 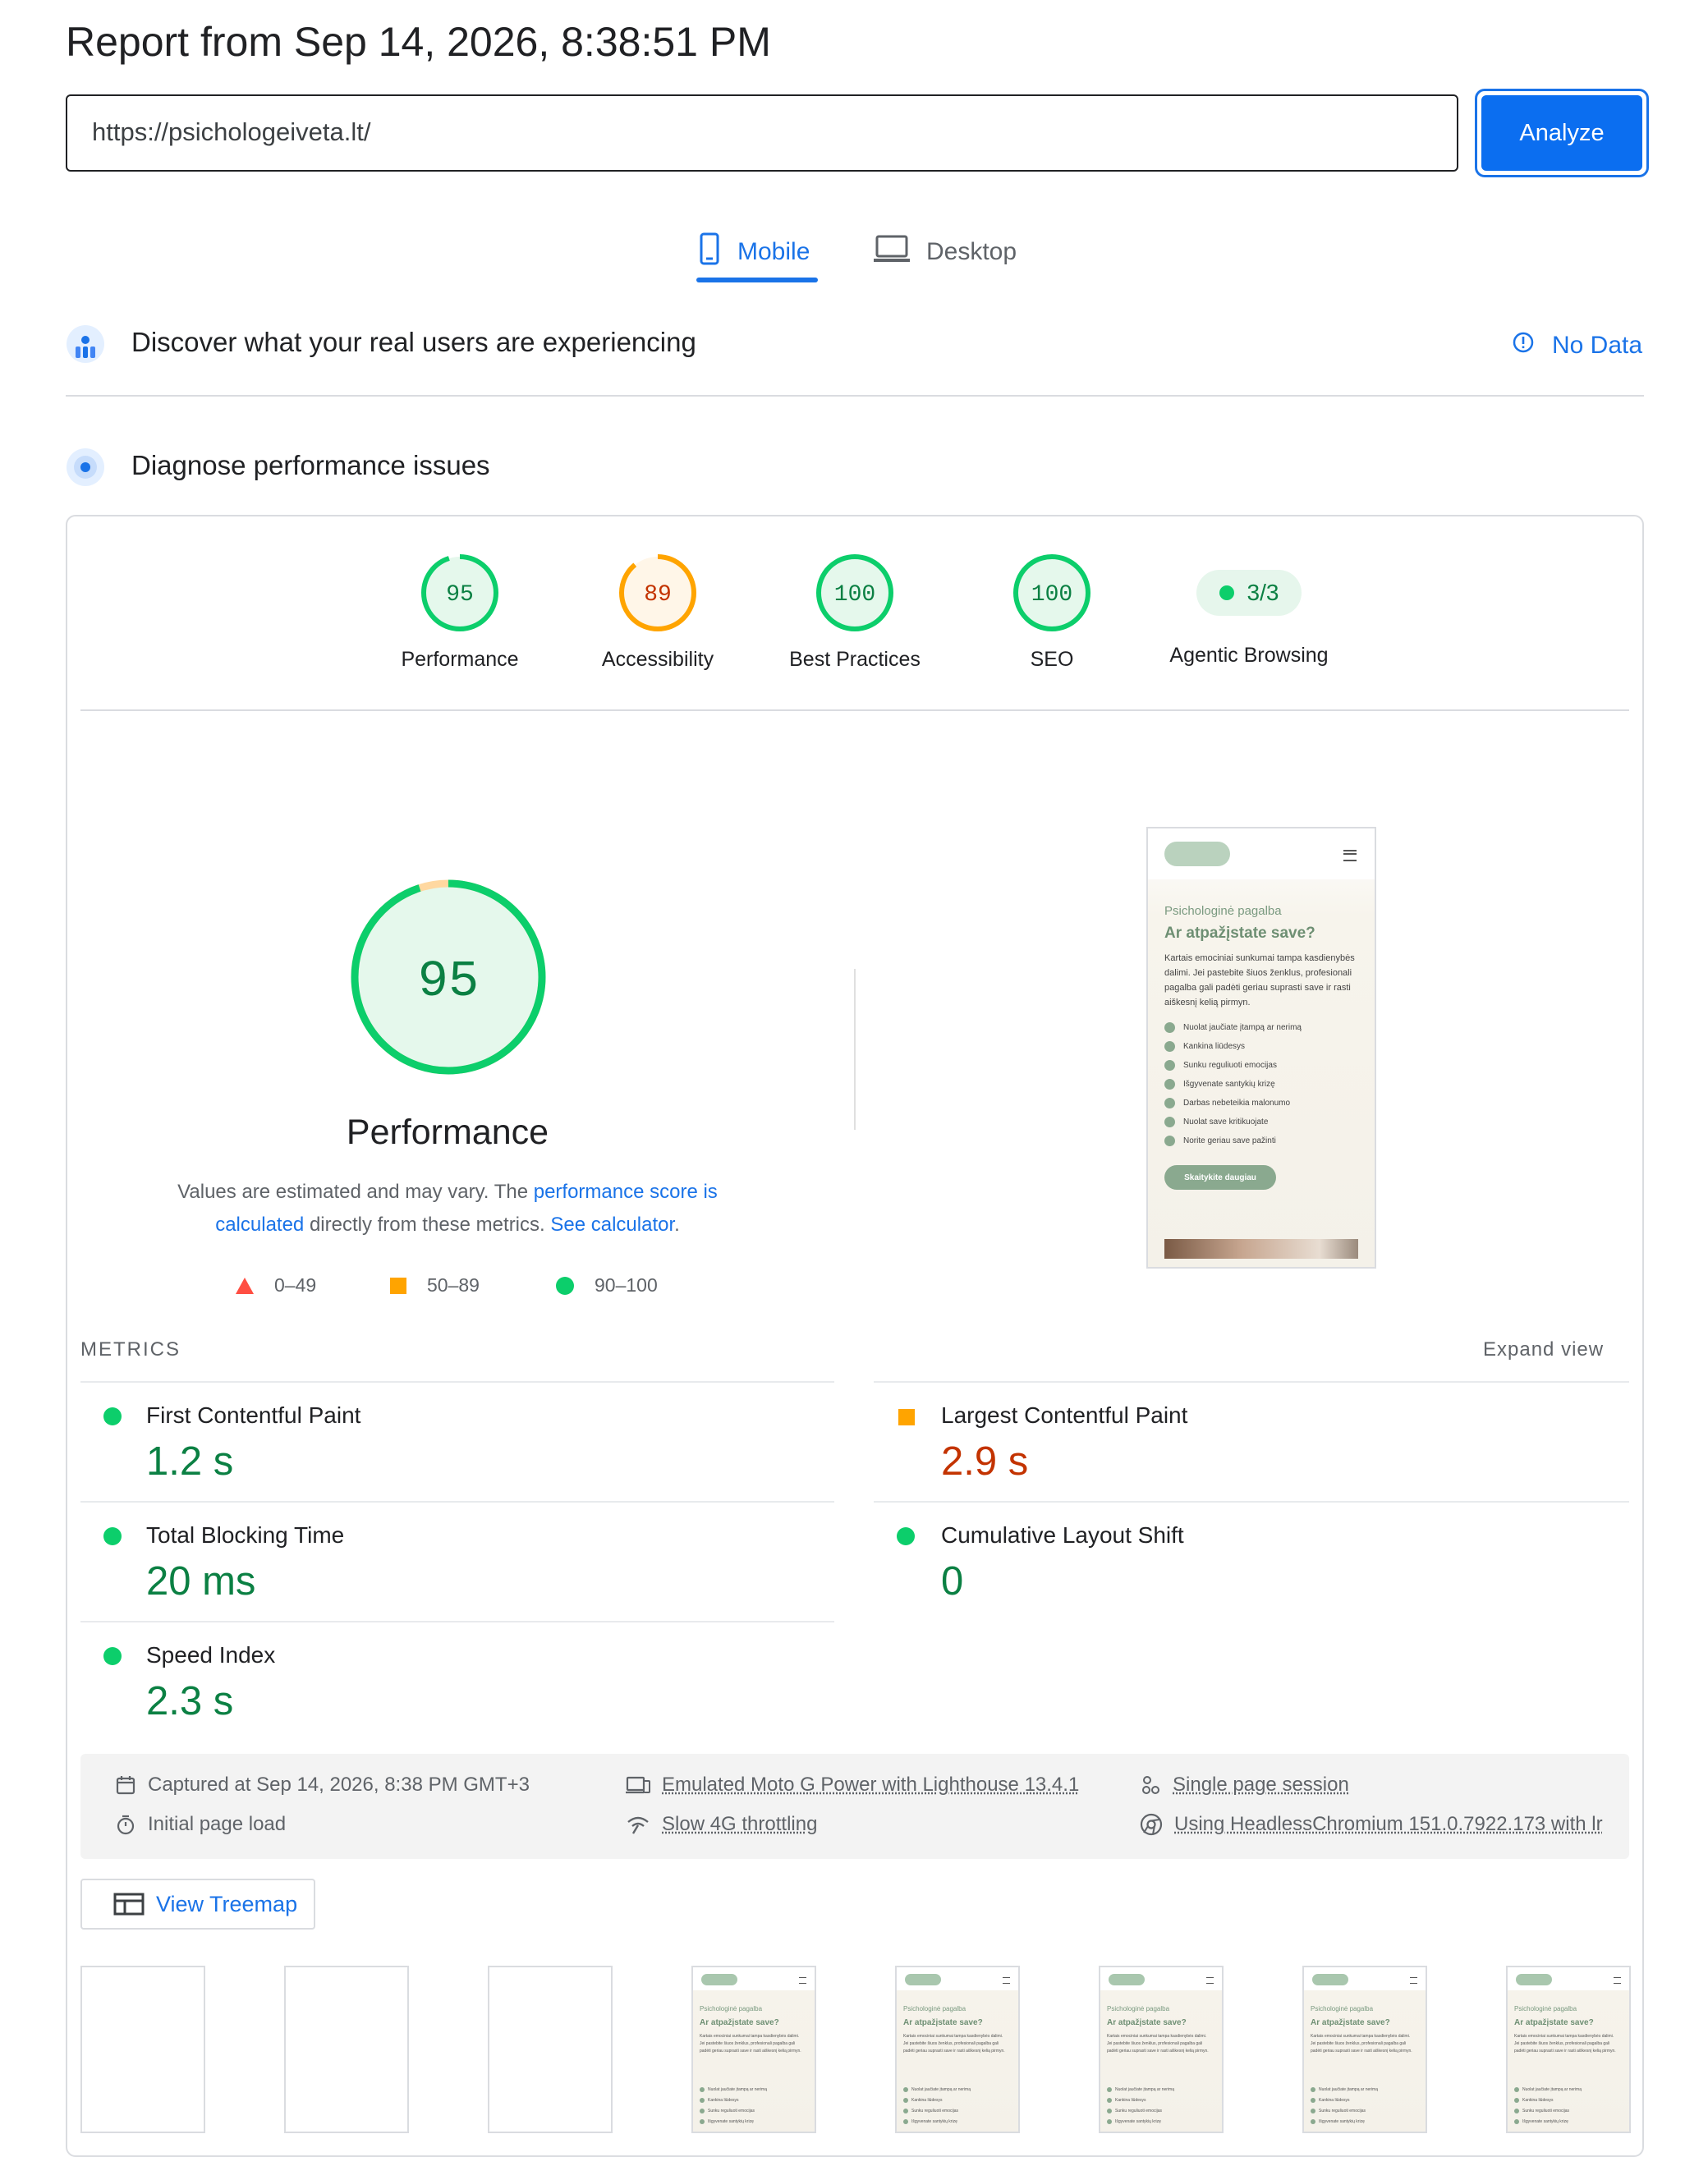 I want to click on screenshot-checklist-item: Darbas nebeteikia malonumo, so click(x=1261, y=1103).